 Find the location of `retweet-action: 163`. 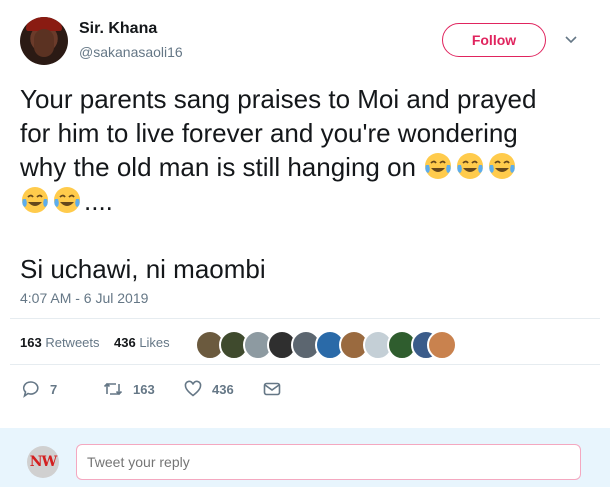

retweet-action: 163 is located at coordinates (129, 389).